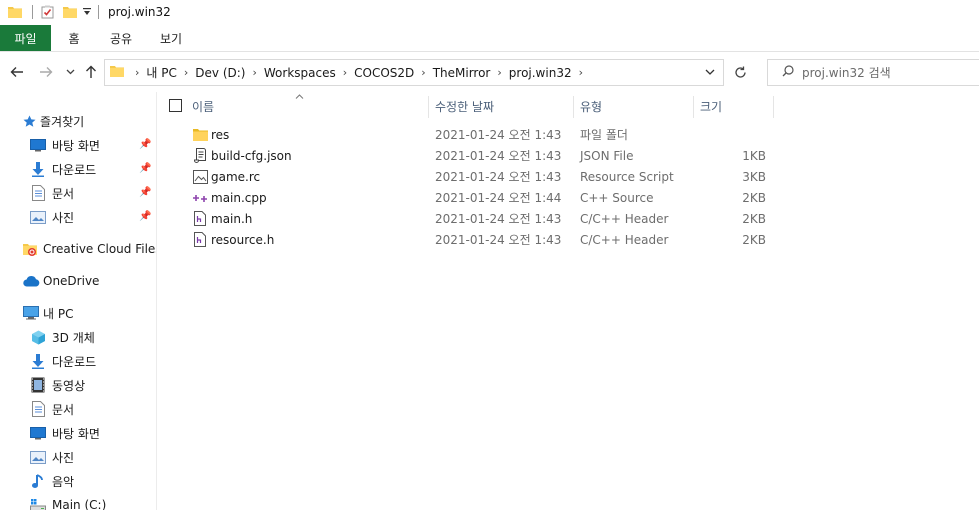 The image size is (979, 510). I want to click on column-header-size: 크기, so click(735, 106).